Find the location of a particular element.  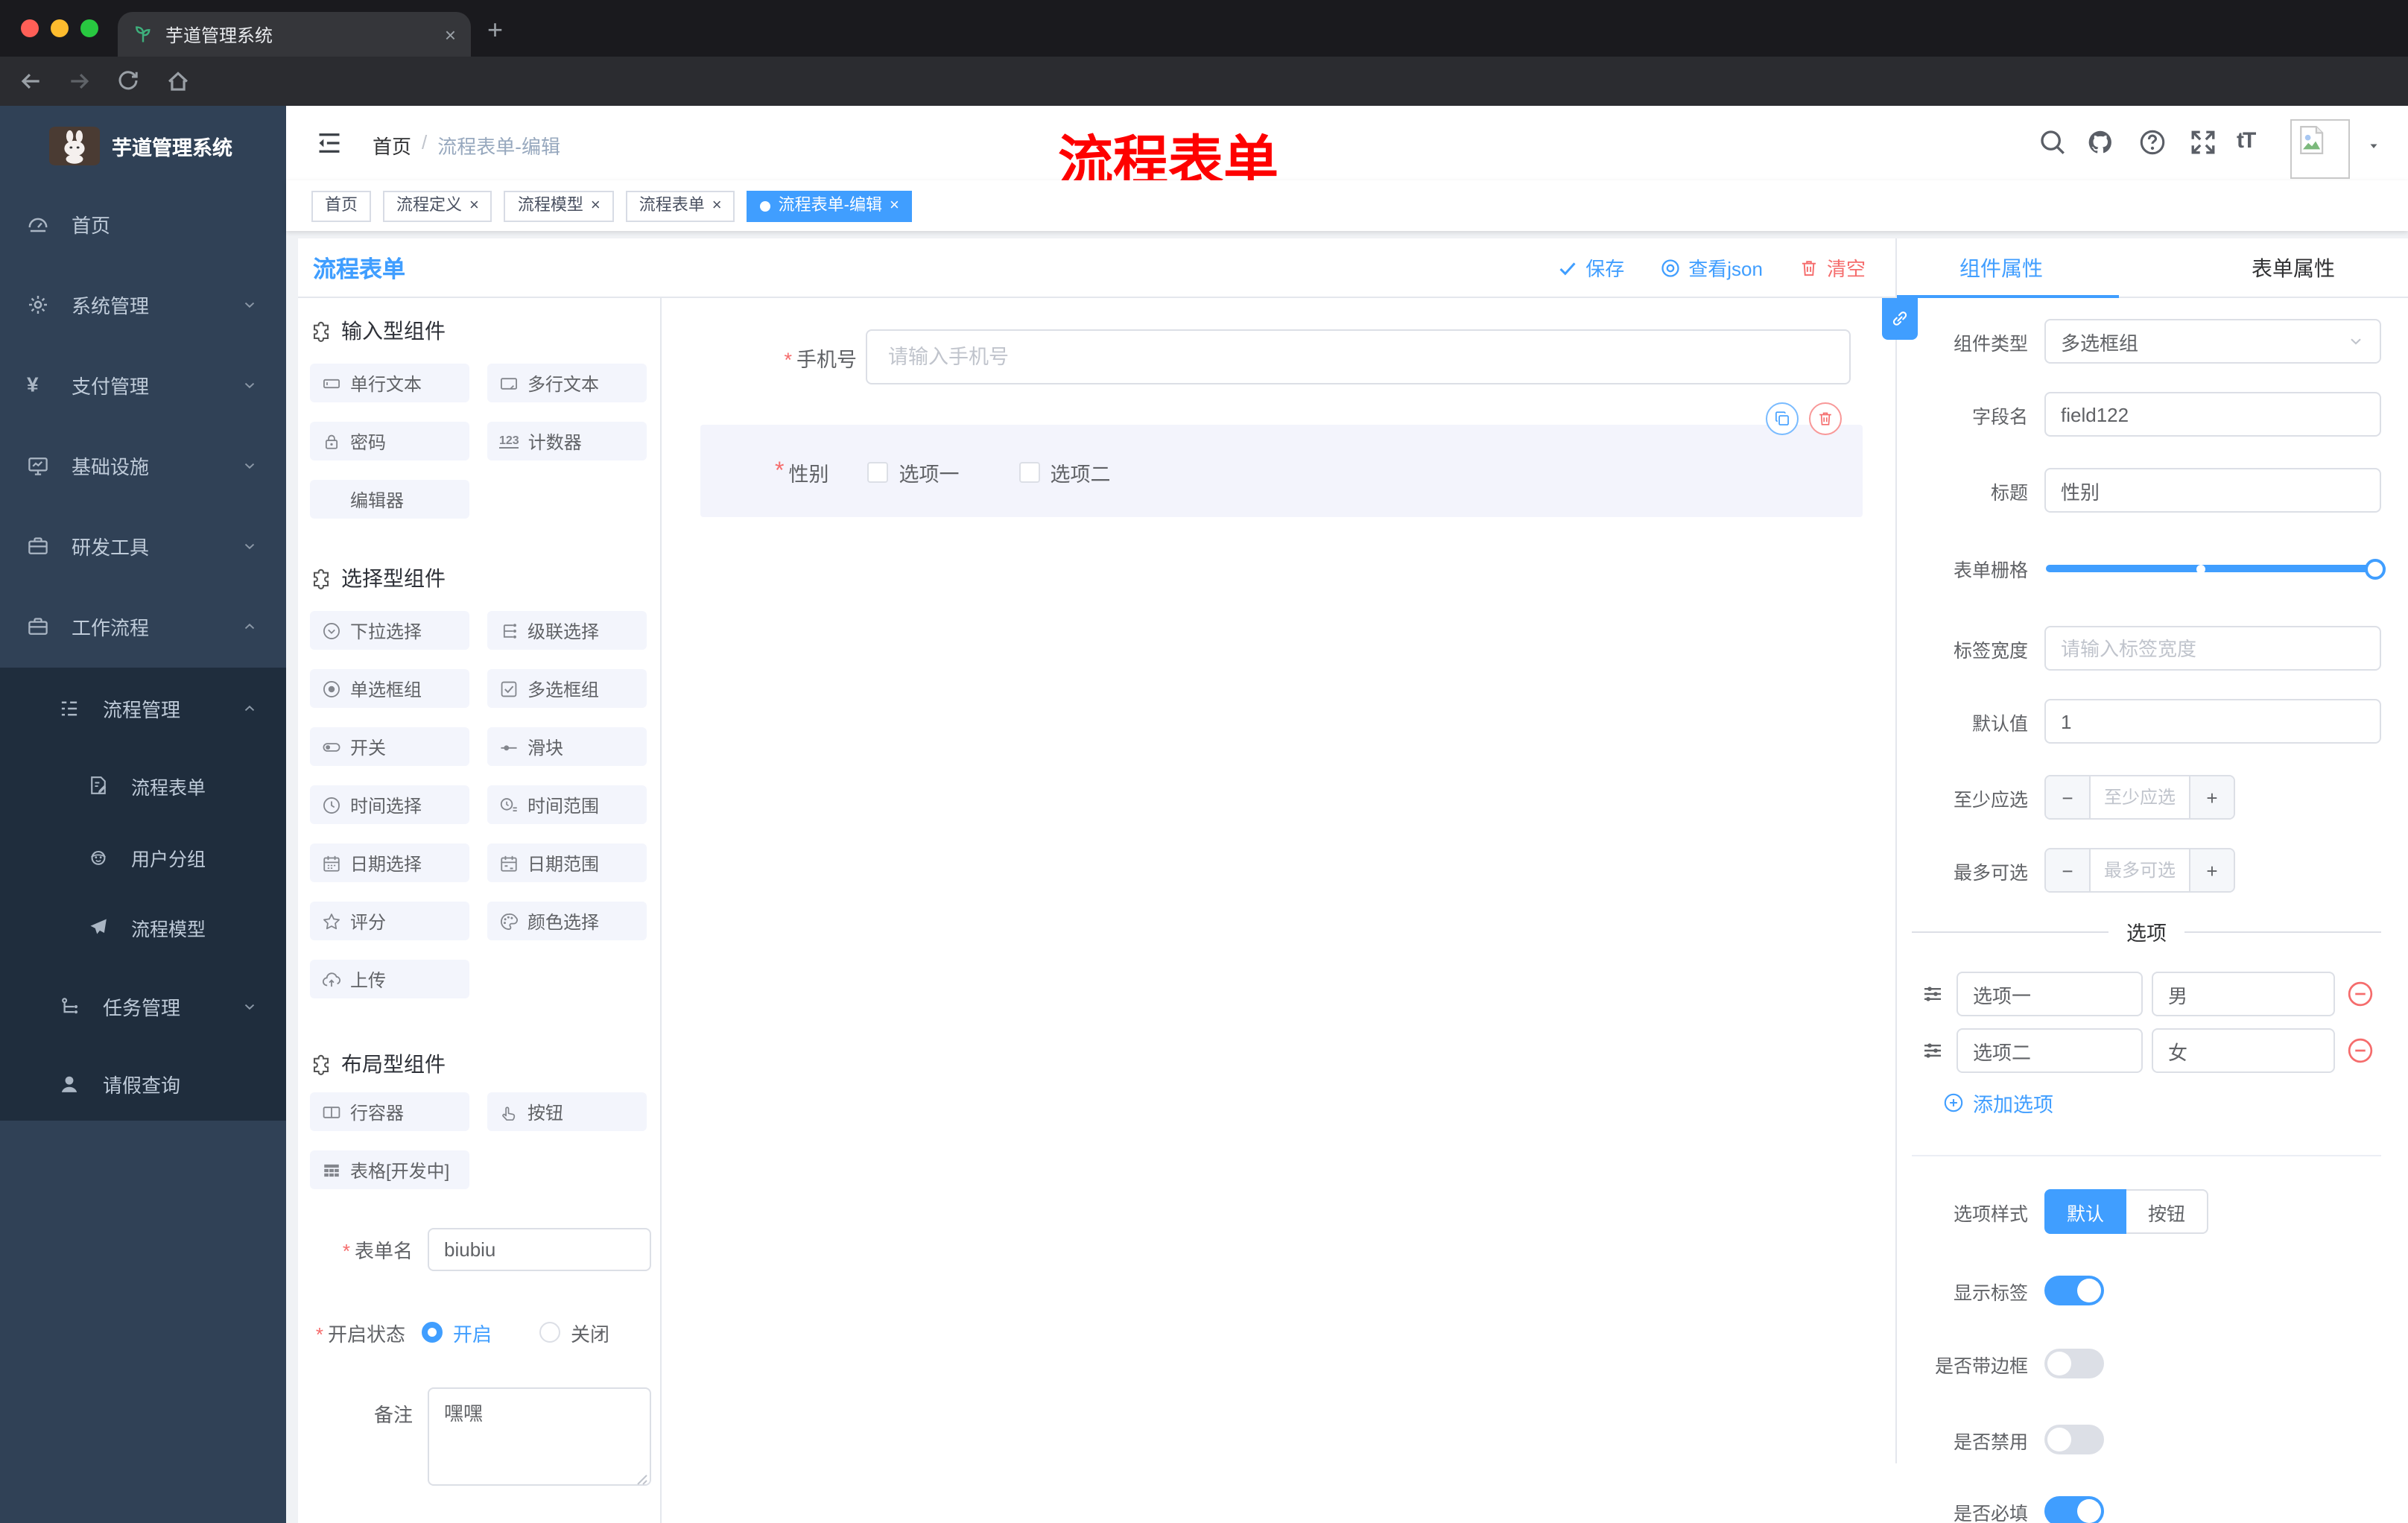

label-width-input is located at coordinates (2212, 649).